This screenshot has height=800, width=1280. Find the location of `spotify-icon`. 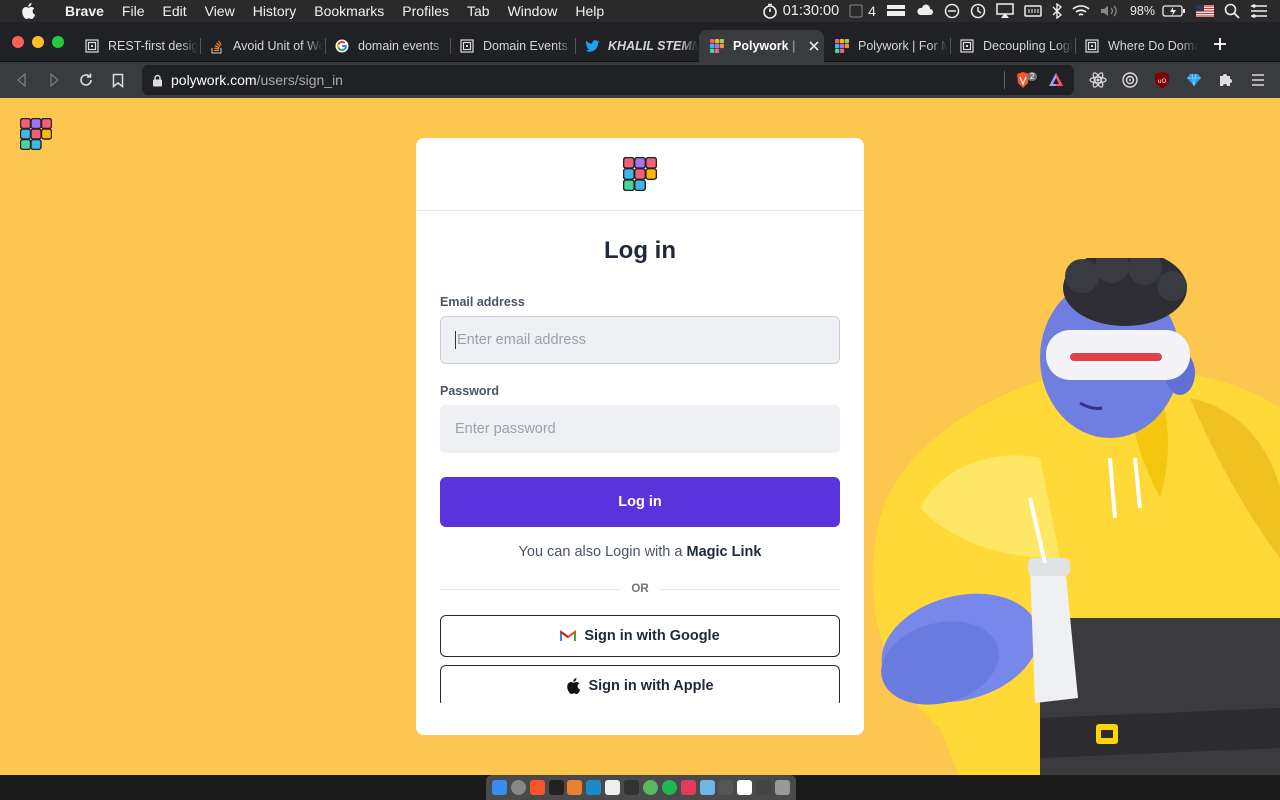

spotify-icon is located at coordinates (669, 787).